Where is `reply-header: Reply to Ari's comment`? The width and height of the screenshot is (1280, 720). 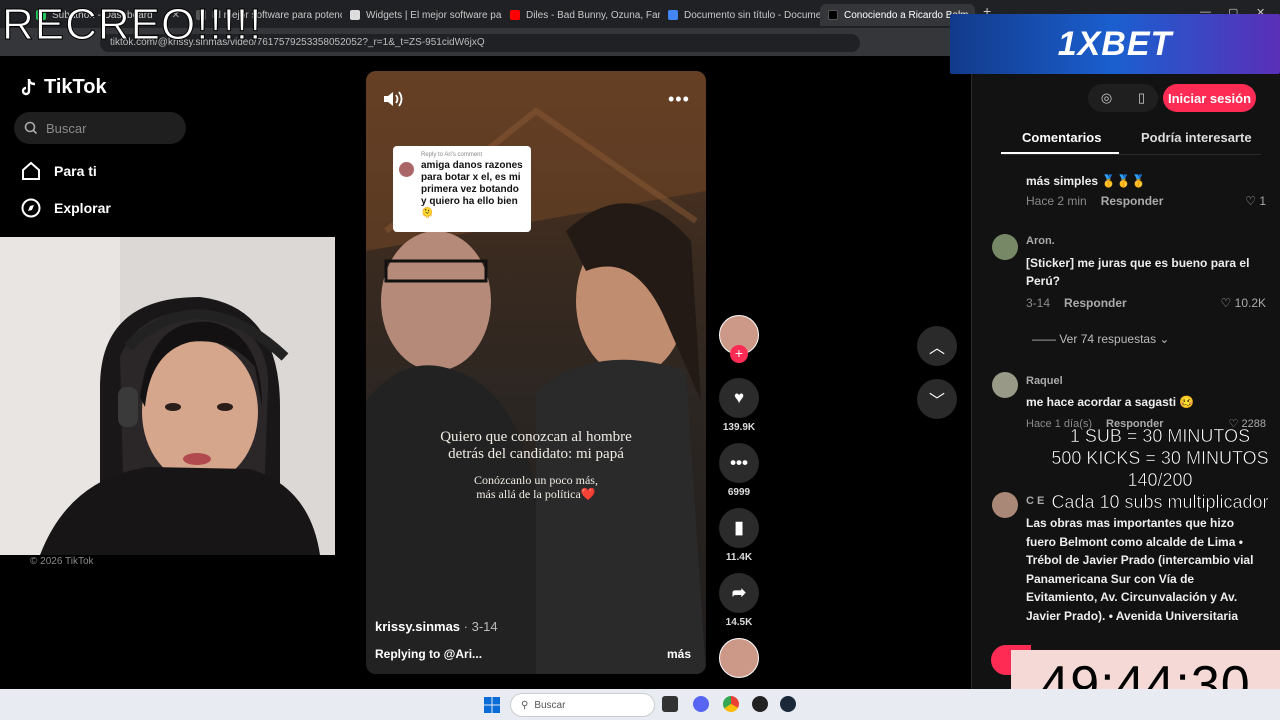
reply-header: Reply to Ari's comment is located at coordinates (452, 155).